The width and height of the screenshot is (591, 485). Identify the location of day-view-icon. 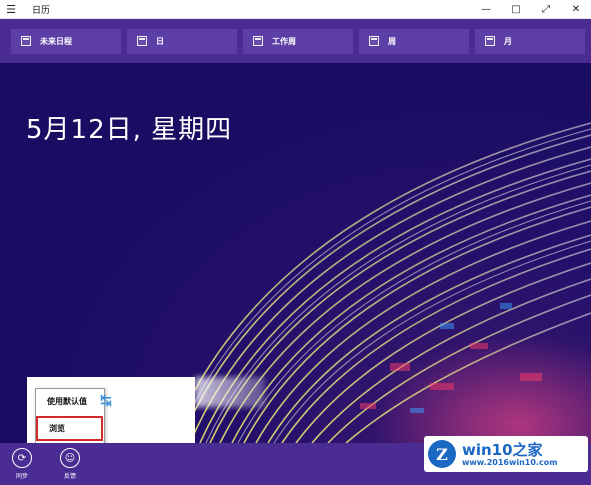
(142, 41).